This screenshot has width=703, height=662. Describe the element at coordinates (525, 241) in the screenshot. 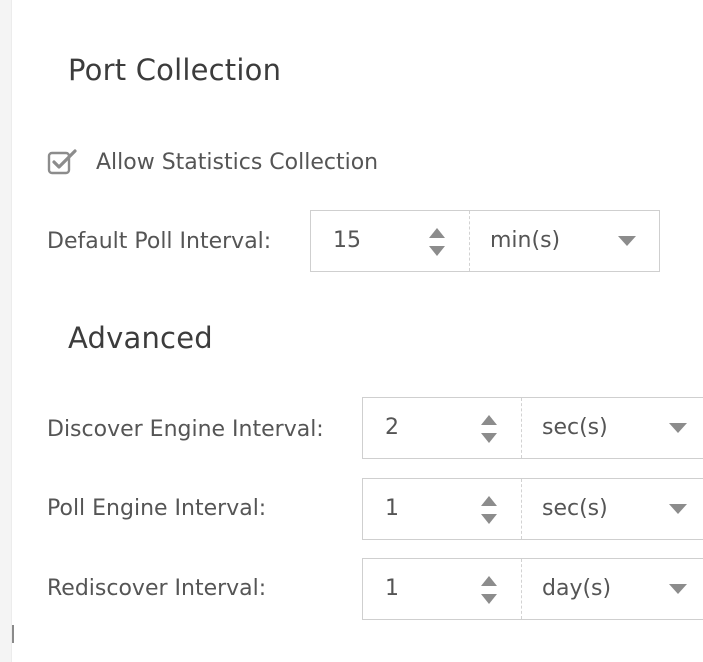

I see `default-poll-interval-unit: min(s)` at that location.